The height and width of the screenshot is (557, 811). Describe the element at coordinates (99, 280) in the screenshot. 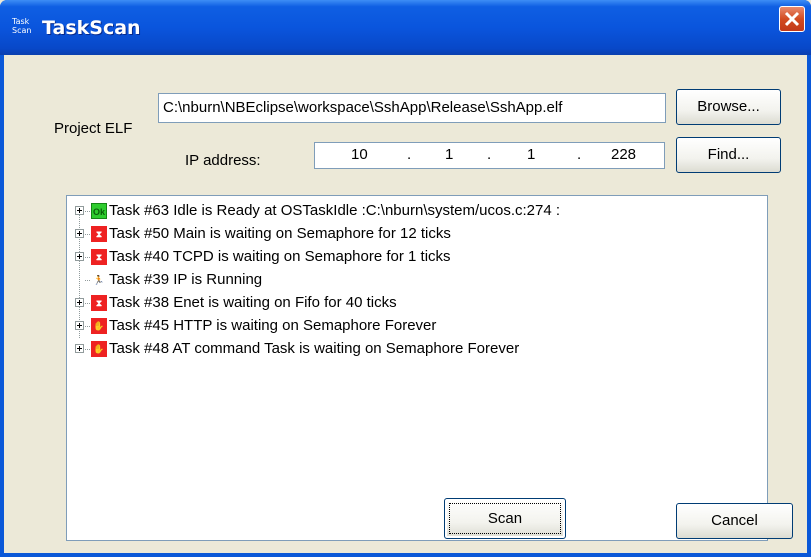

I see `running-icon: 🏃` at that location.